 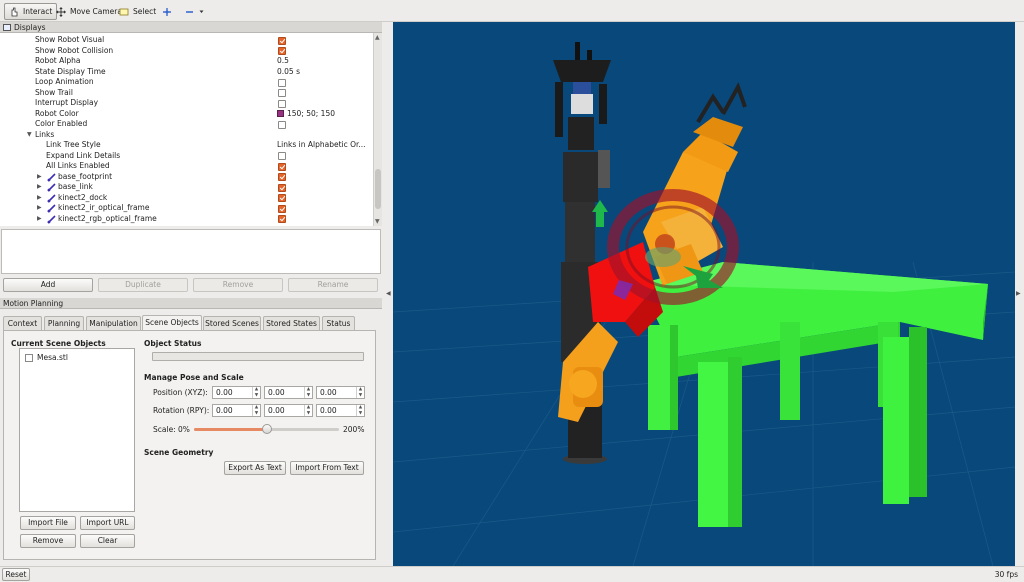 What do you see at coordinates (306, 114) in the screenshot?
I see `robot-color-value: 150; 50; 150` at bounding box center [306, 114].